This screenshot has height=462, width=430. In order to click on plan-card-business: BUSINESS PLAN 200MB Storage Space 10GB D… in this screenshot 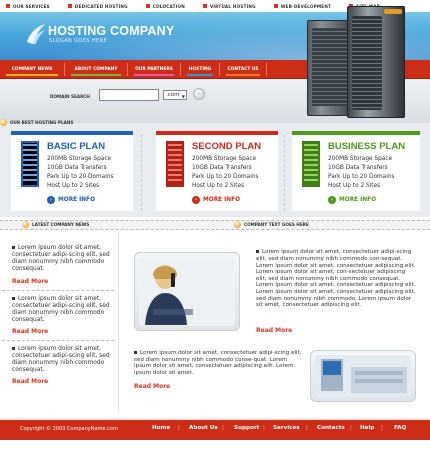, I will do `click(356, 171)`.